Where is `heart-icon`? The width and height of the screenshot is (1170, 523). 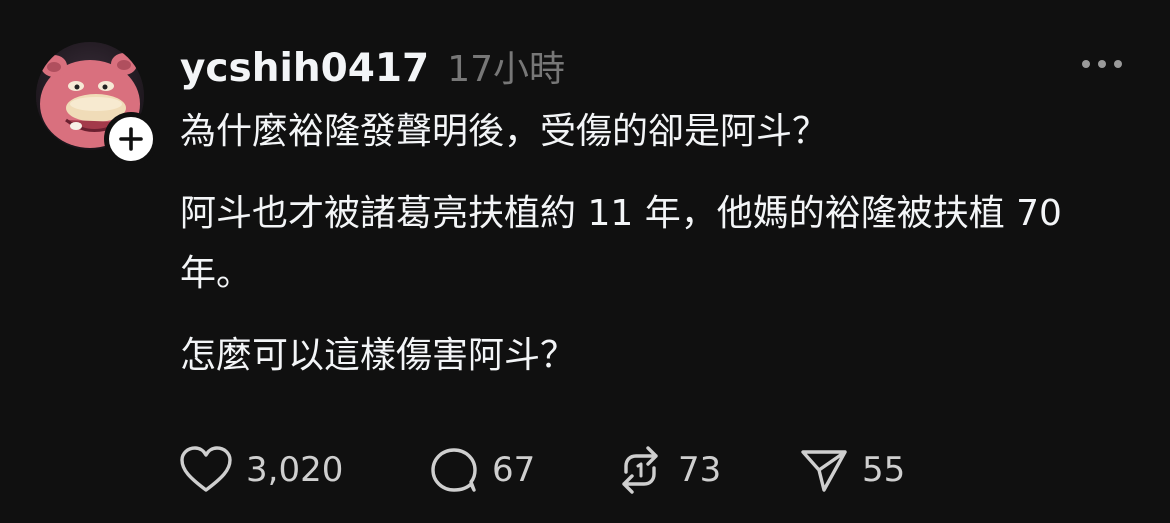
heart-icon is located at coordinates (206, 469).